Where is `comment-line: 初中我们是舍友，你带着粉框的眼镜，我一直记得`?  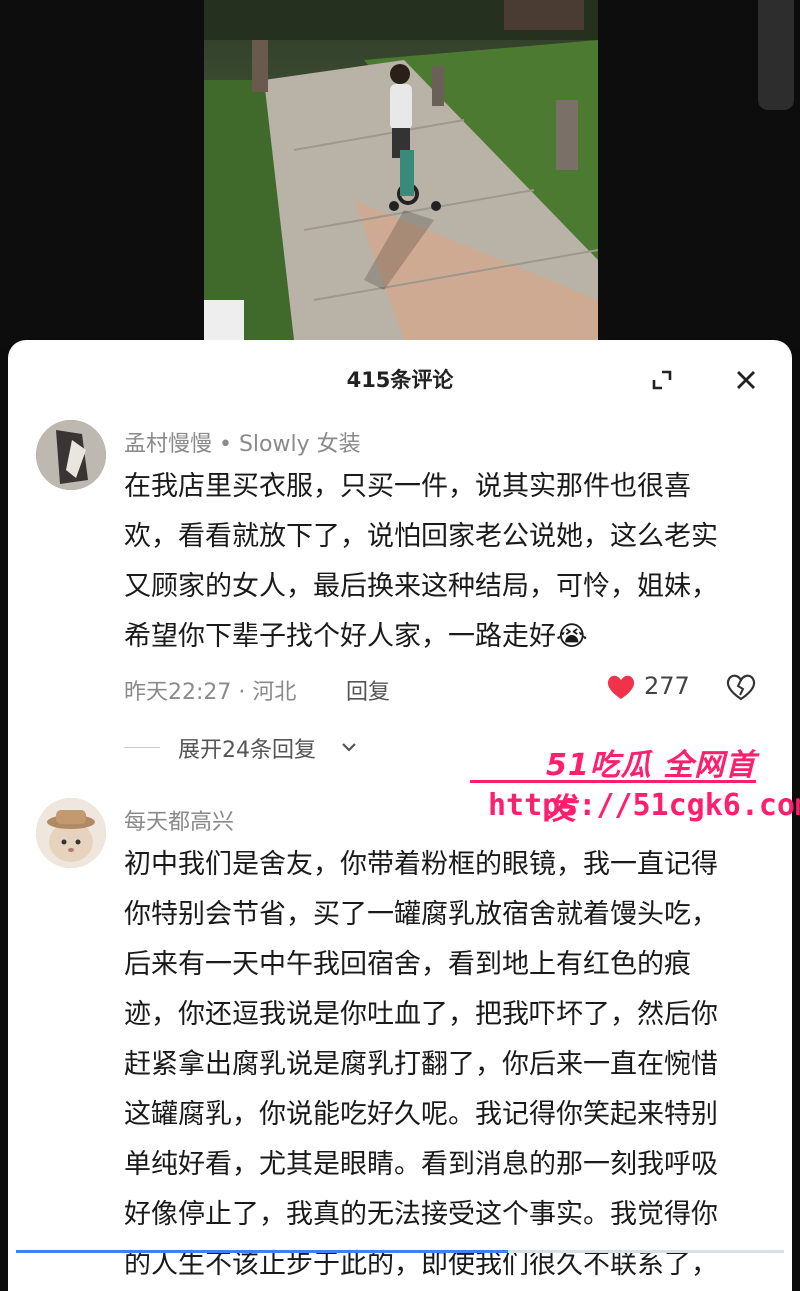 comment-line: 初中我们是舍友，你带着粉框的眼镜，我一直记得 is located at coordinates (421, 864).